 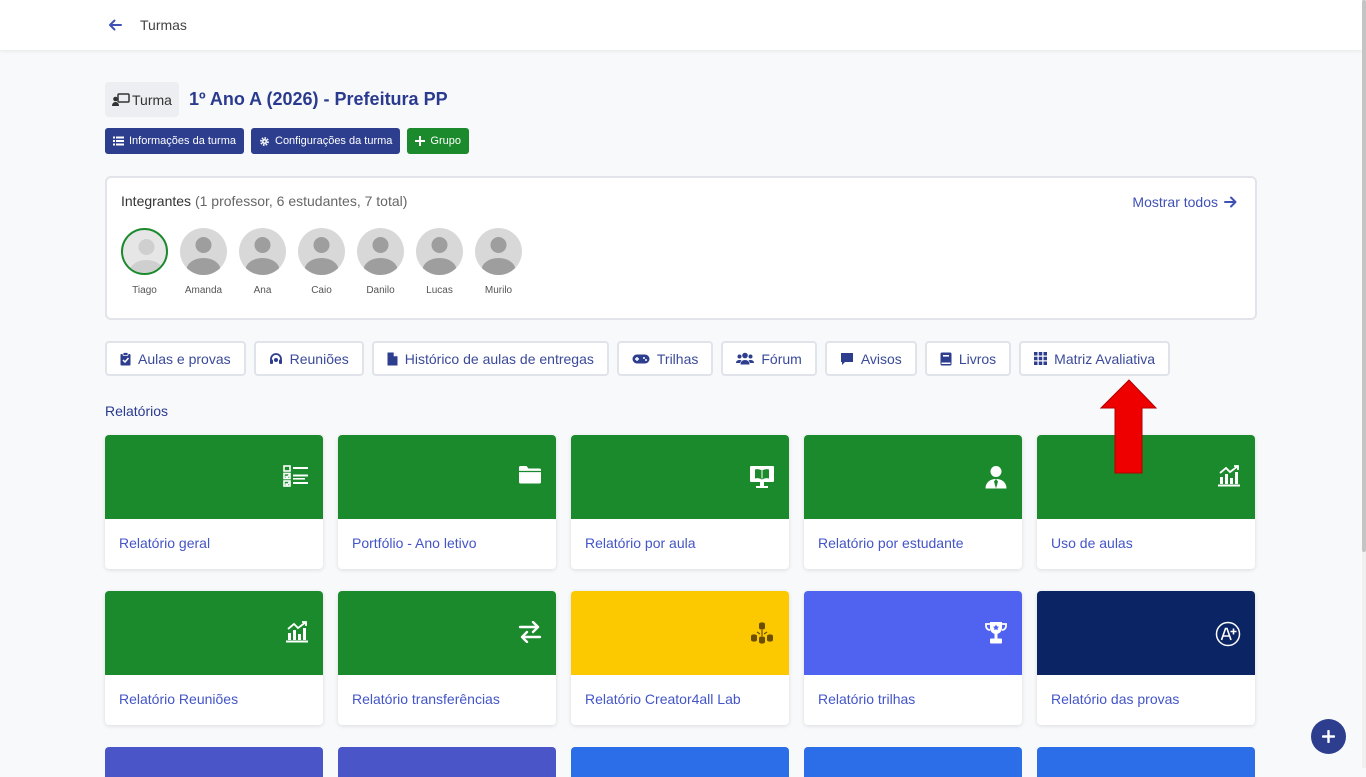 What do you see at coordinates (264, 141) in the screenshot?
I see `gear-icon` at bounding box center [264, 141].